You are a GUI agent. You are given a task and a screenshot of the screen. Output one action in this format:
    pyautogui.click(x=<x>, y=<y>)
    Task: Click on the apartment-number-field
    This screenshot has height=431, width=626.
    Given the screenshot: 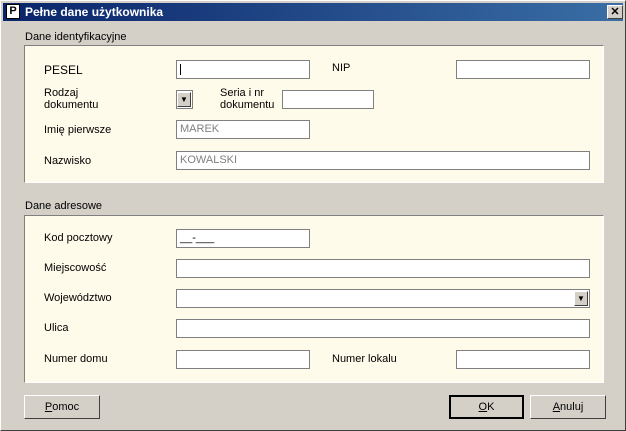 What is the action you would take?
    pyautogui.click(x=523, y=359)
    